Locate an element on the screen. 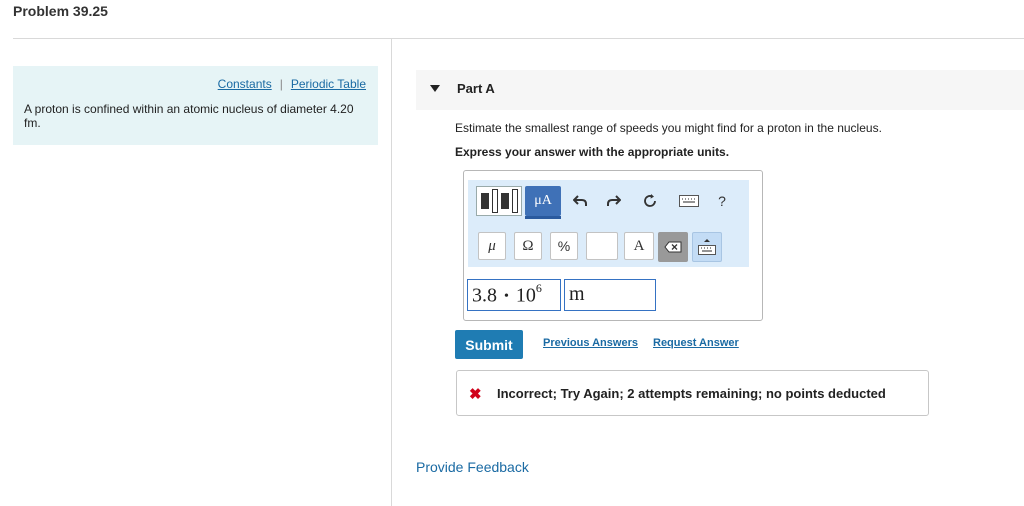  omega-button: Ω is located at coordinates (528, 246).